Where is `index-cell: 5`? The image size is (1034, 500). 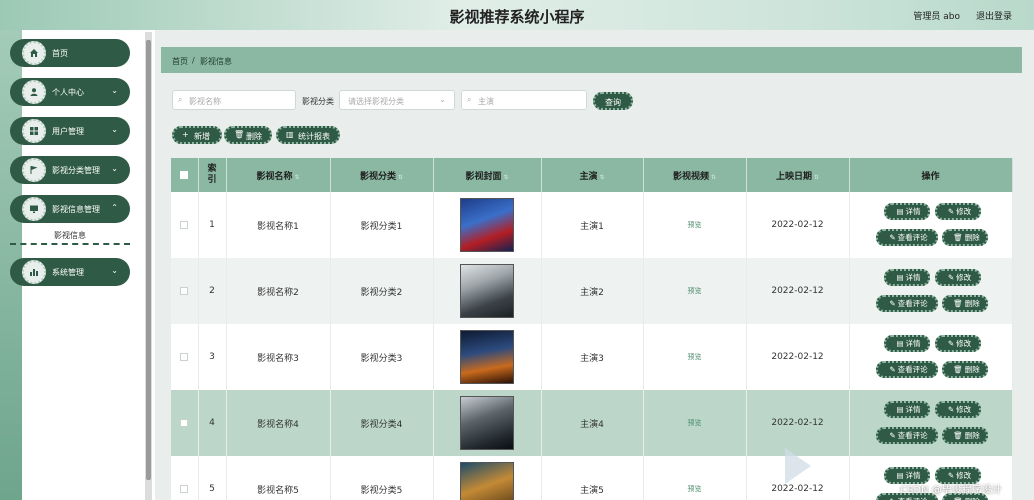
index-cell: 5 is located at coordinates (212, 478).